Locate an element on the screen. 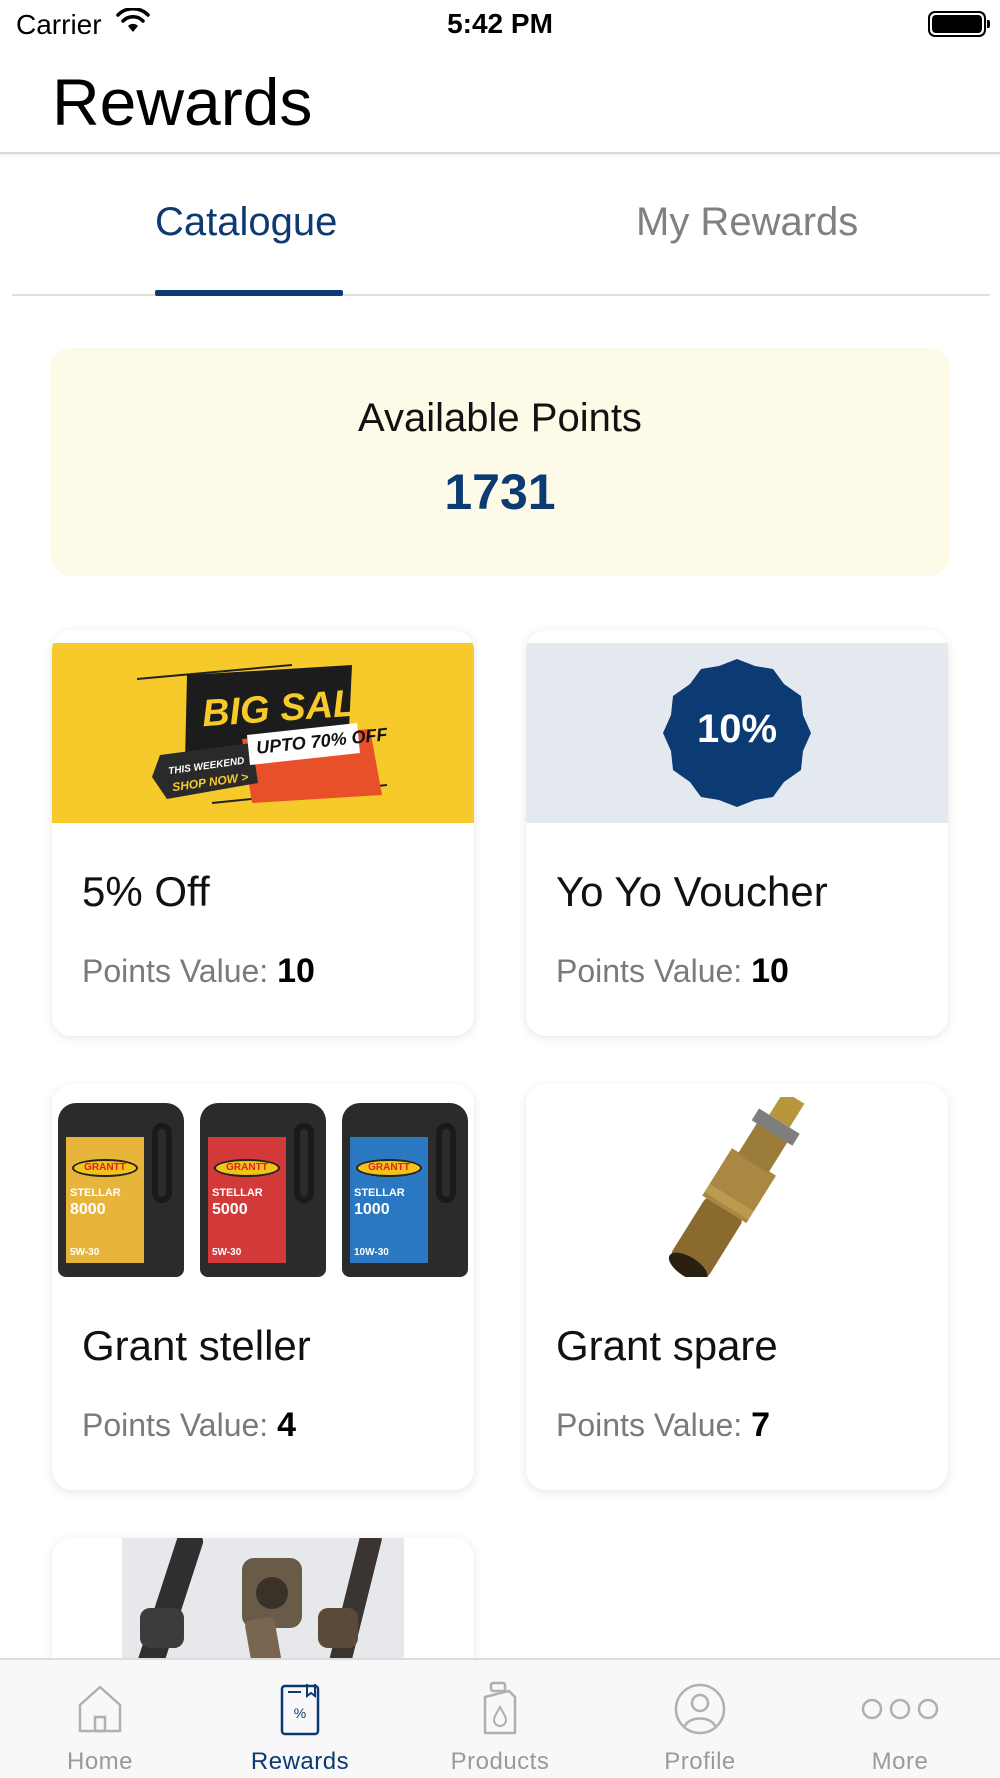 This screenshot has height=1778, width=1000. oil-can-model: 1000 is located at coordinates (372, 1209).